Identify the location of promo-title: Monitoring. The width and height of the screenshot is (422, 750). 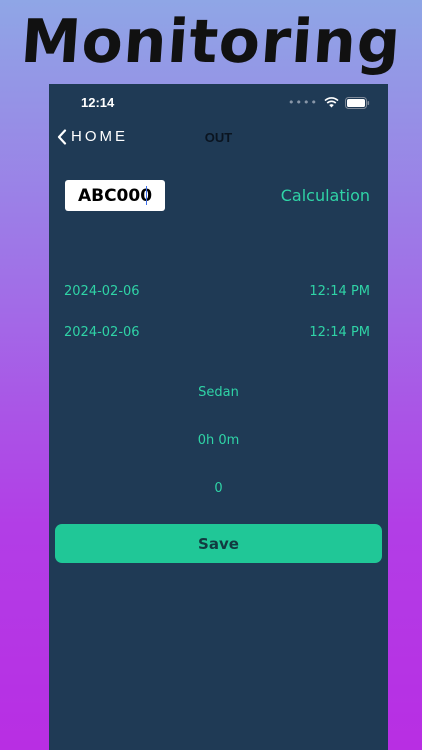
(211, 42).